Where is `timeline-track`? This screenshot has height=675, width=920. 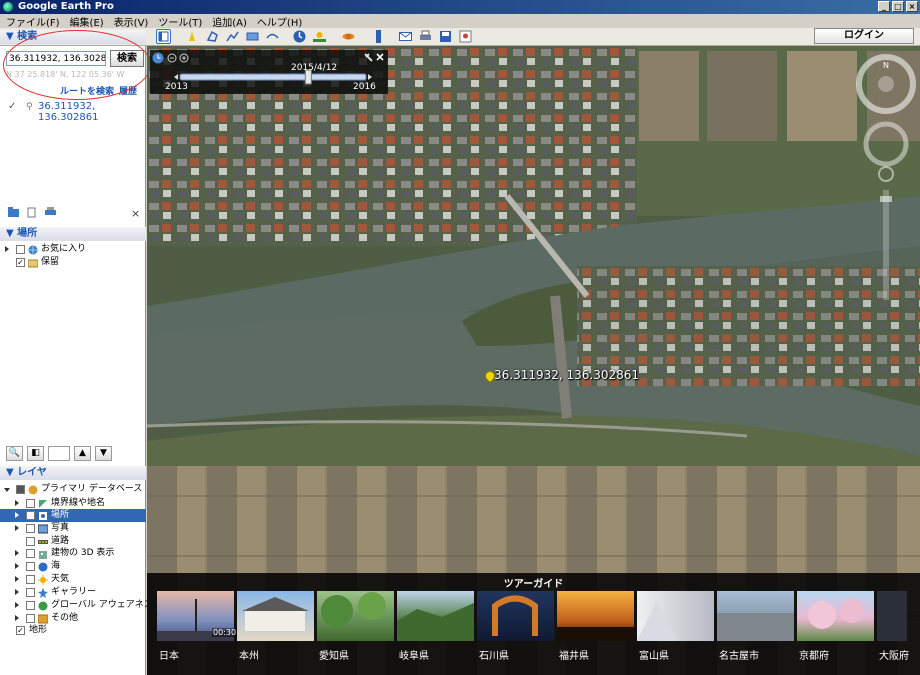
timeline-track is located at coordinates (273, 77).